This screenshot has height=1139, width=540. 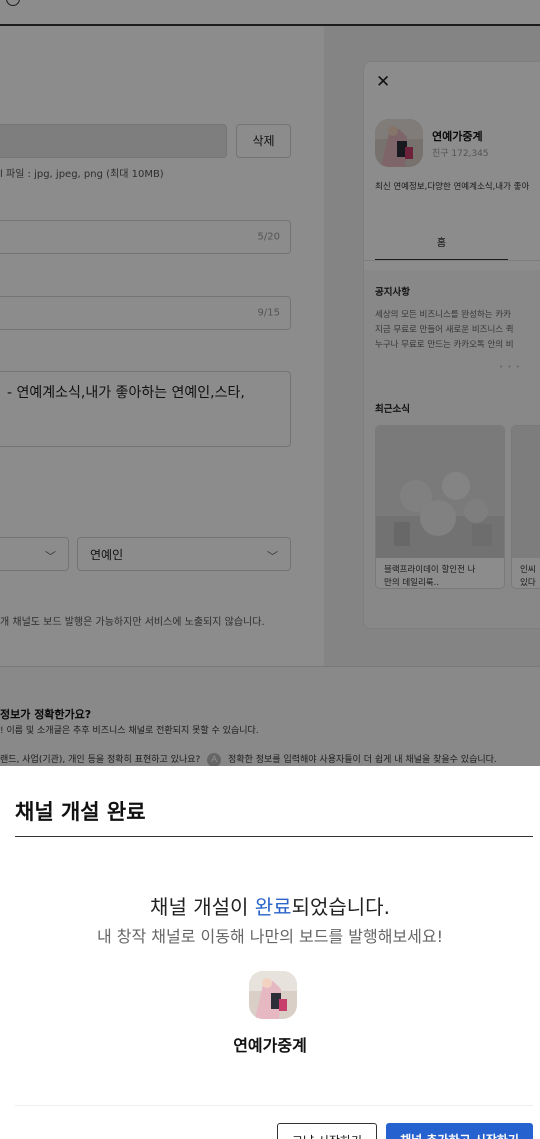 I want to click on modal-footer-divider, so click(x=274, y=1105).